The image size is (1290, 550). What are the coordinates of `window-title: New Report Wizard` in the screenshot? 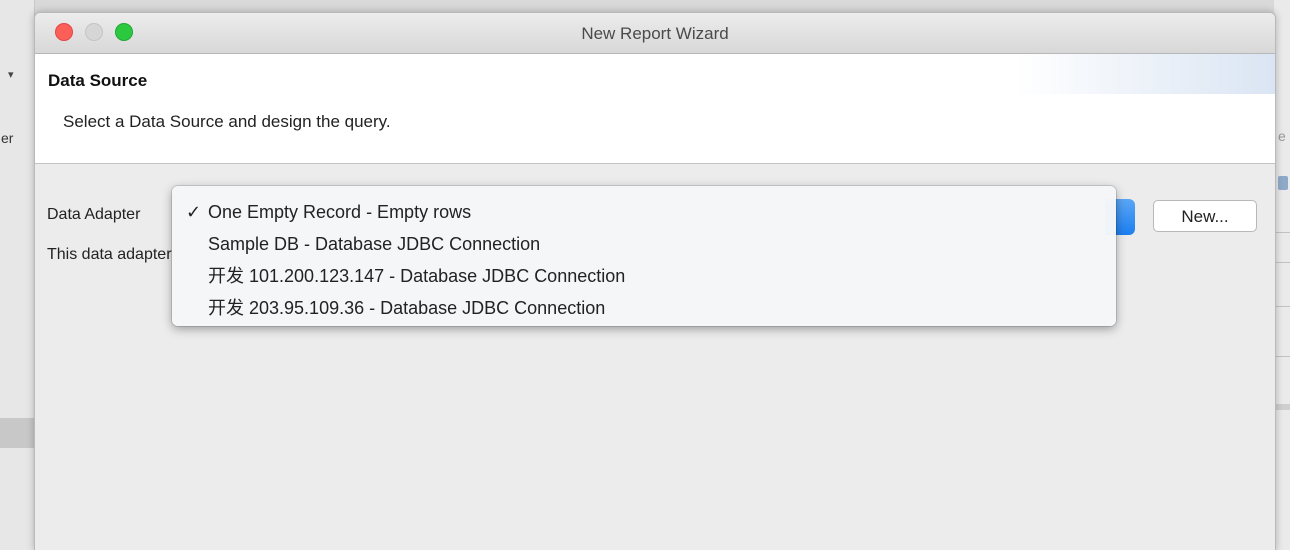 It's located at (655, 33).